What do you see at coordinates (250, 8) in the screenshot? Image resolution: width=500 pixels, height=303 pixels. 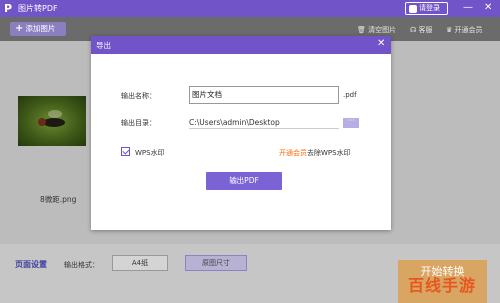 I see `title-bar: P 图片转PDF 请登录 — ✕` at bounding box center [250, 8].